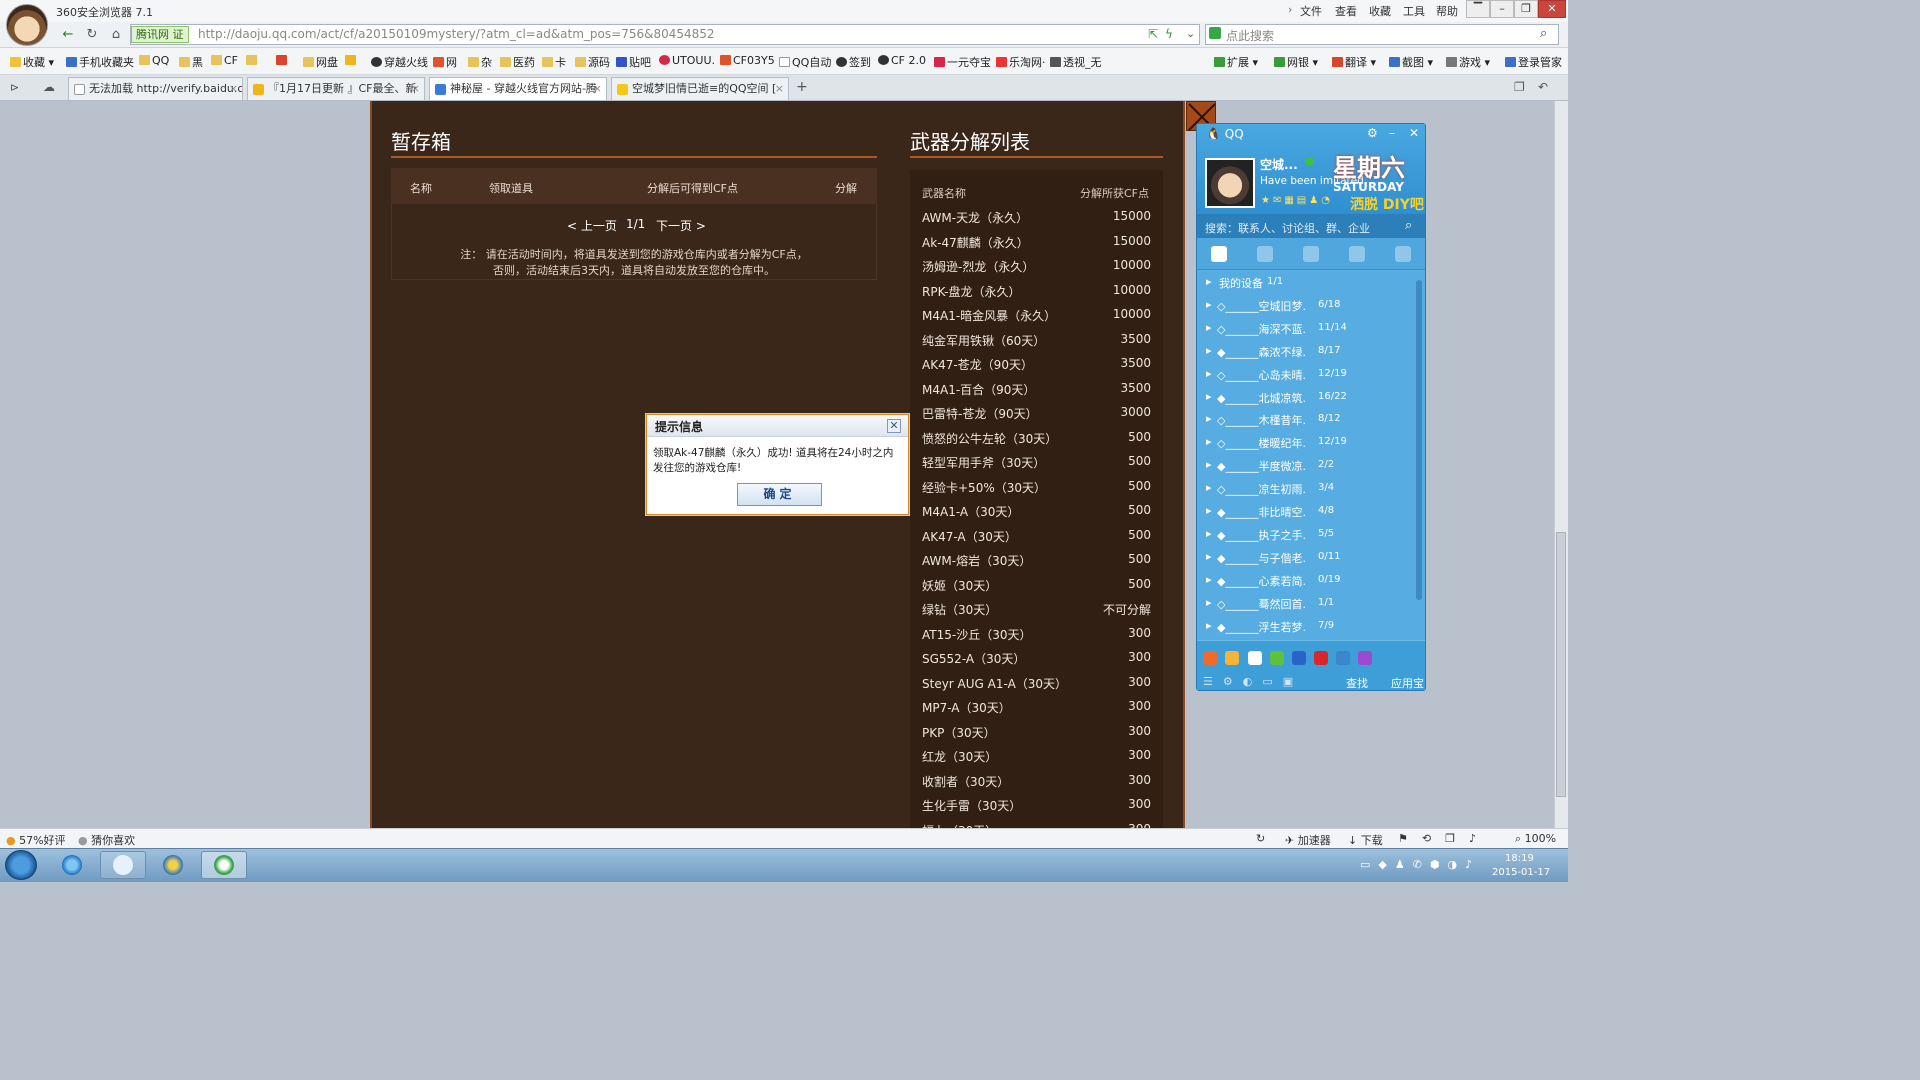  What do you see at coordinates (1321, 658) in the screenshot?
I see `jd-icon` at bounding box center [1321, 658].